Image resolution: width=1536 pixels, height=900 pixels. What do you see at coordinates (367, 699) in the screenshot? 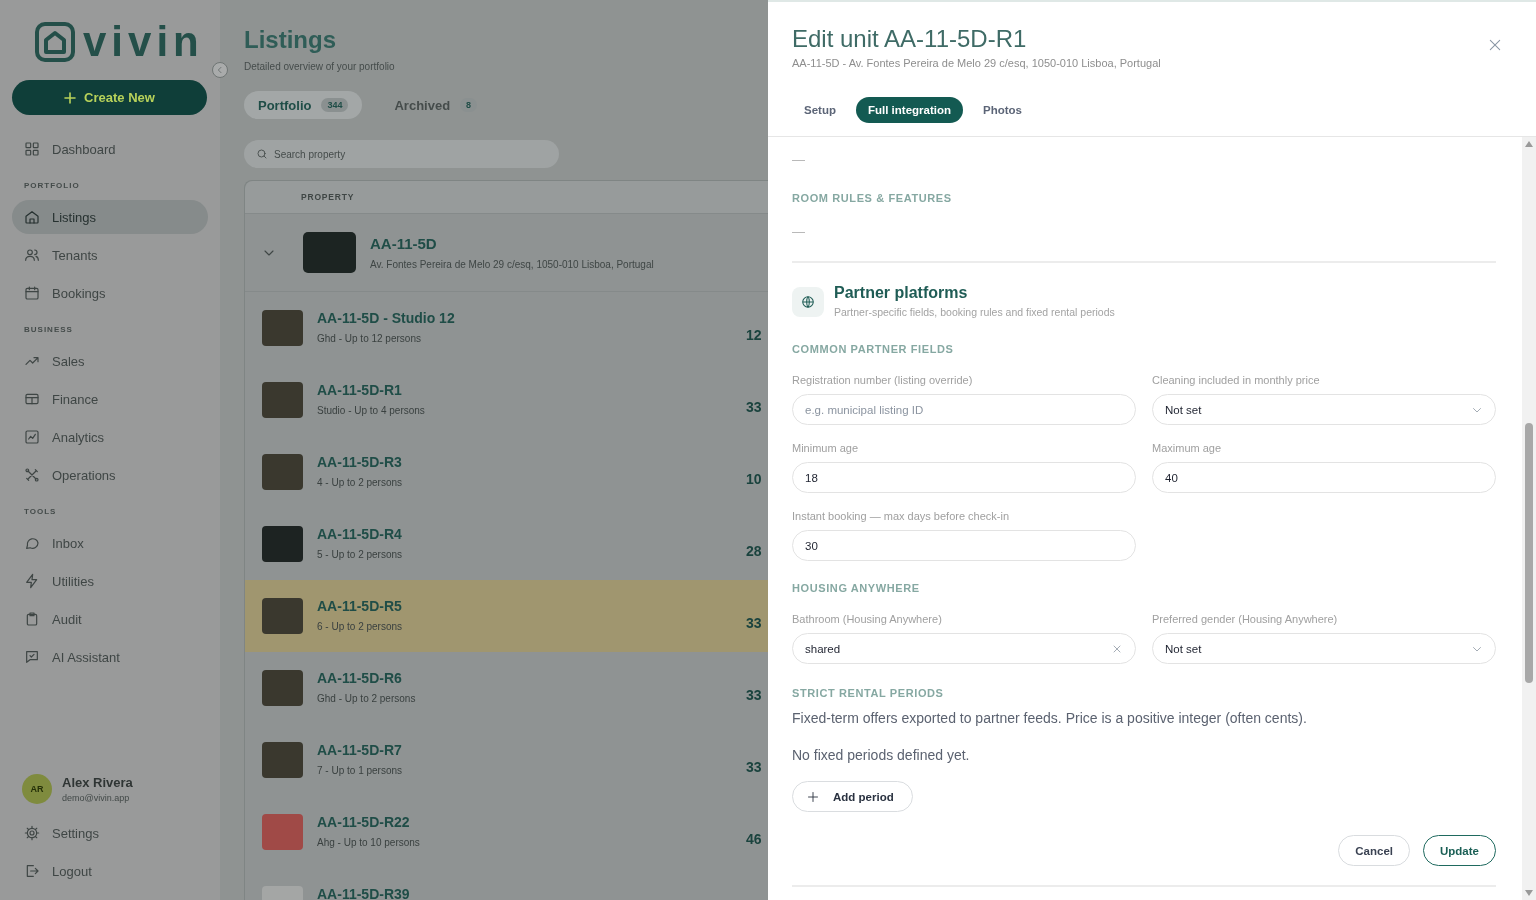
I see `listing-details: Ghd - Up to 2 persons` at bounding box center [367, 699].